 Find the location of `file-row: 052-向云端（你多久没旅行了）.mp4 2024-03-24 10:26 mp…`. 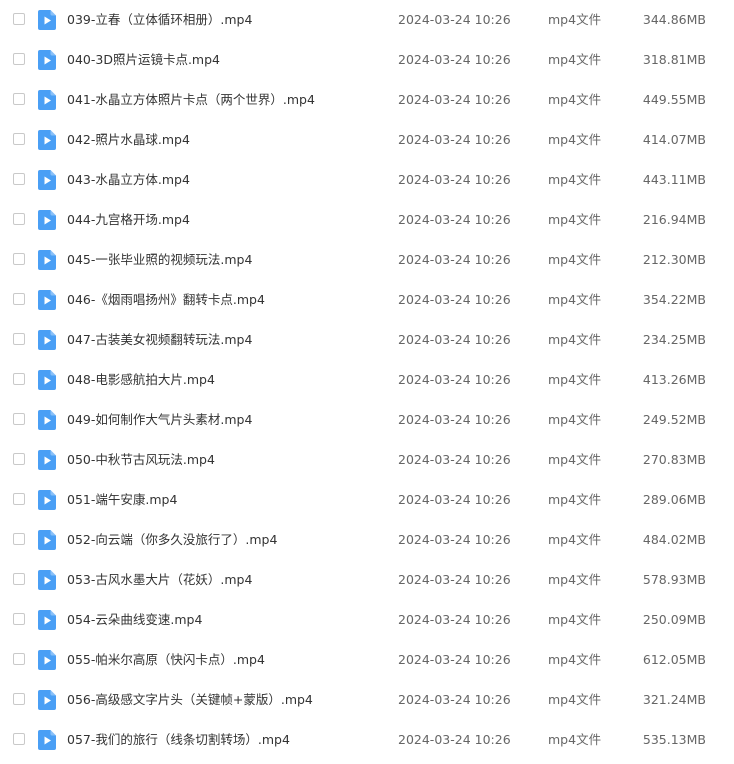

file-row: 052-向云端（你多久没旅行了）.mp4 2024-03-24 10:26 mp… is located at coordinates (367, 540).